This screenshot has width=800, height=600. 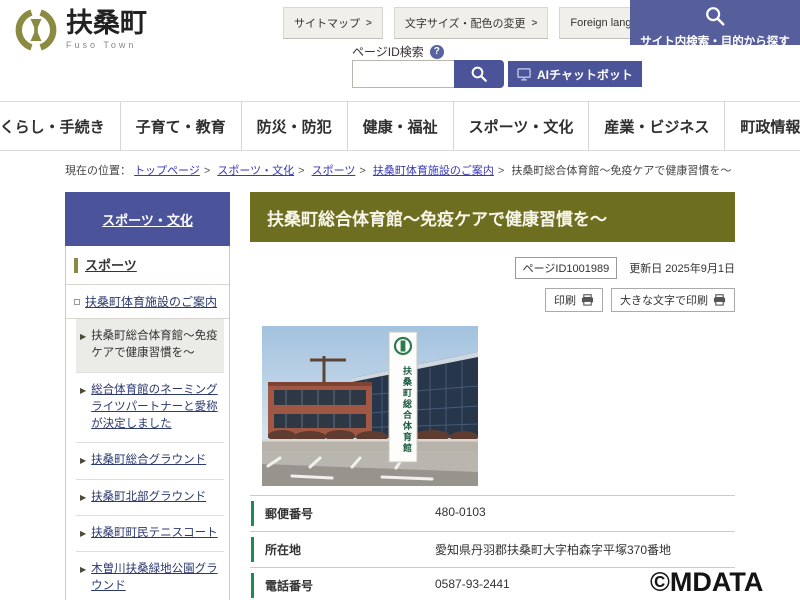 I want to click on sidebar-item-label: 扶桑町総合体育館～免疫ケアで健康習慣を～, so click(x=154, y=345).